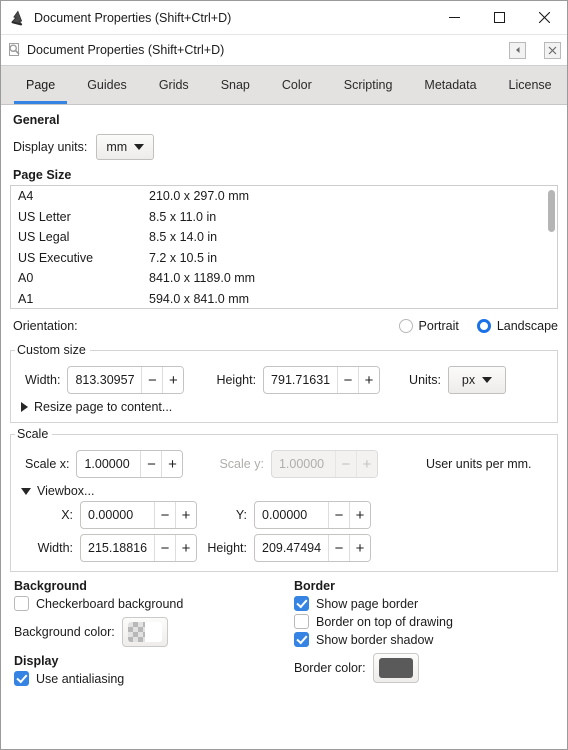 The height and width of the screenshot is (750, 568). I want to click on viewbox-x-spinner: 0.00000 − +, so click(138, 515).